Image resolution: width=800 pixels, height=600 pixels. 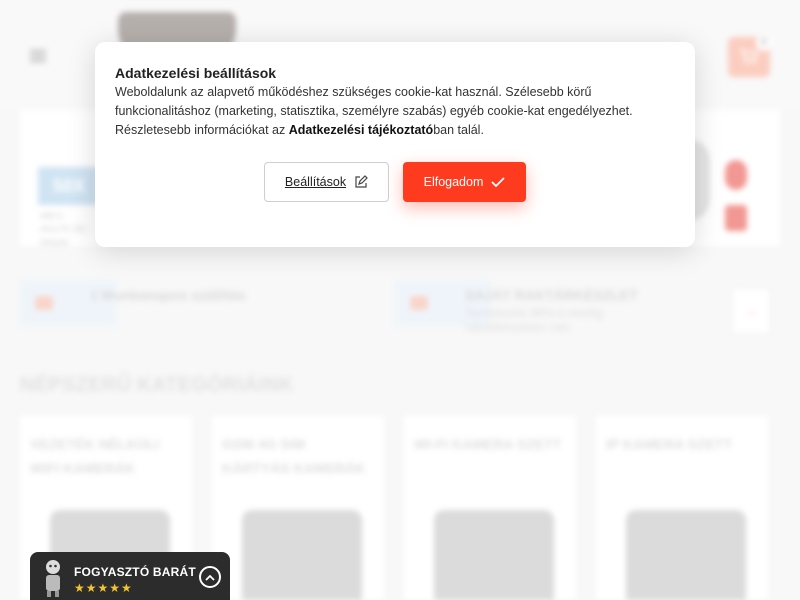 I want to click on rating-stars: ★★★★★, so click(x=103, y=588).